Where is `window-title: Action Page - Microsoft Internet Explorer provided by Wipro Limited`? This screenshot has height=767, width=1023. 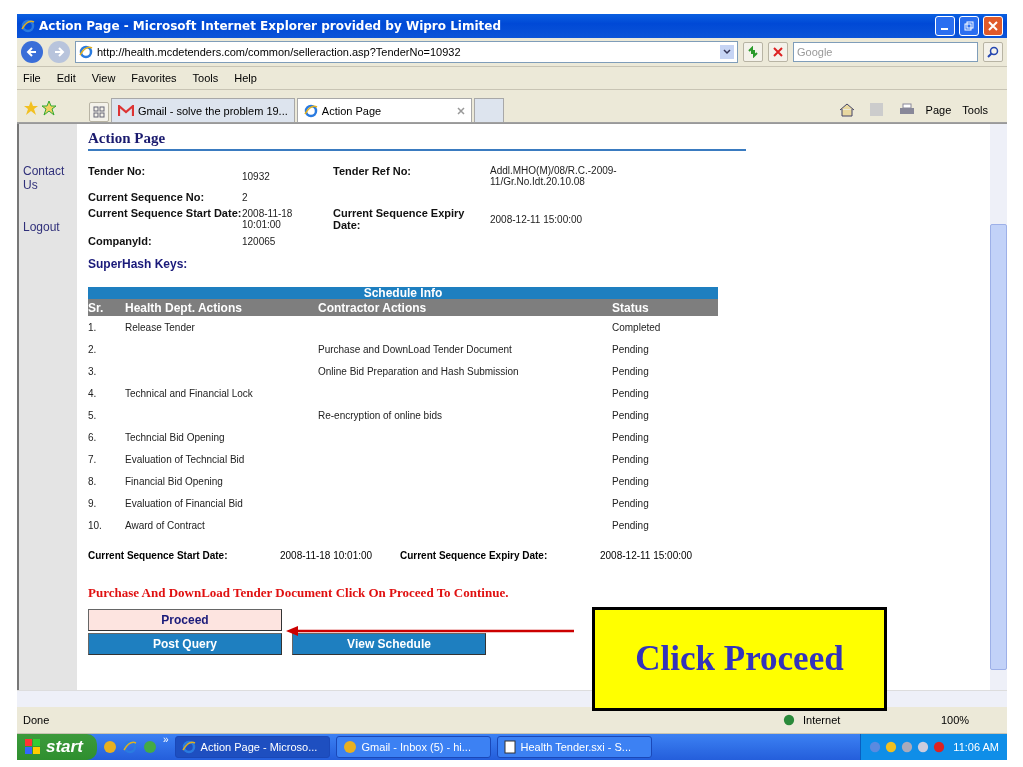 window-title: Action Page - Microsoft Internet Explorer provided by Wipro Limited is located at coordinates (271, 26).